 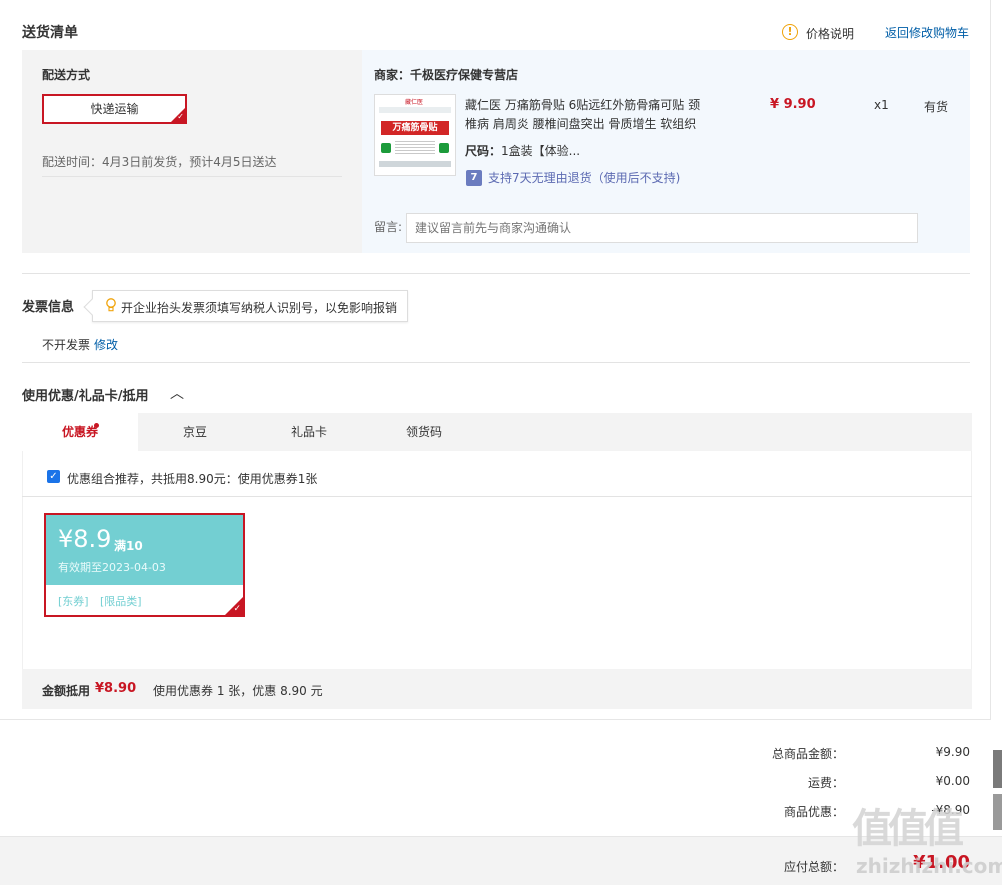 I want to click on tab-gift-card: 礼品卡, so click(x=309, y=432).